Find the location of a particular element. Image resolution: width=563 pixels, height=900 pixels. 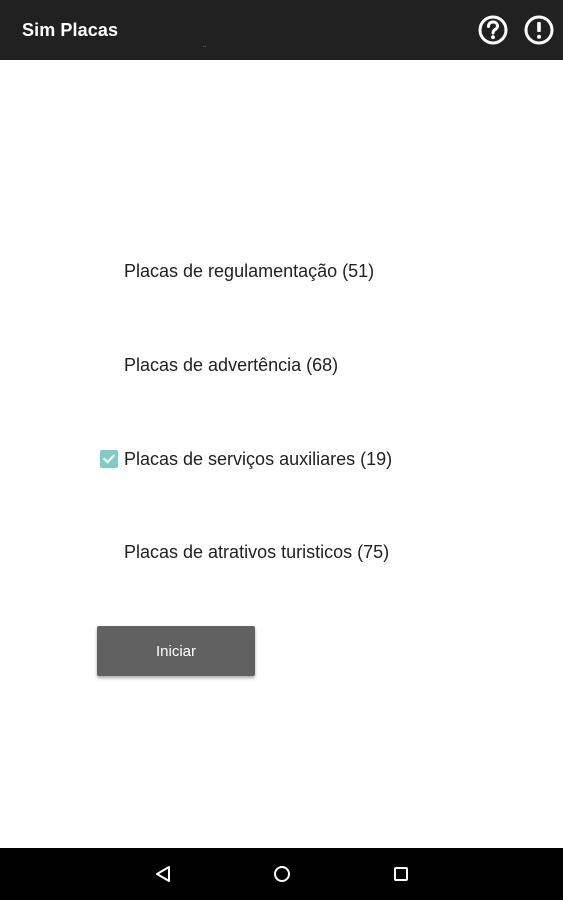

option-label-regulamentacao: Placas de regulamentação (51) is located at coordinates (249, 270).